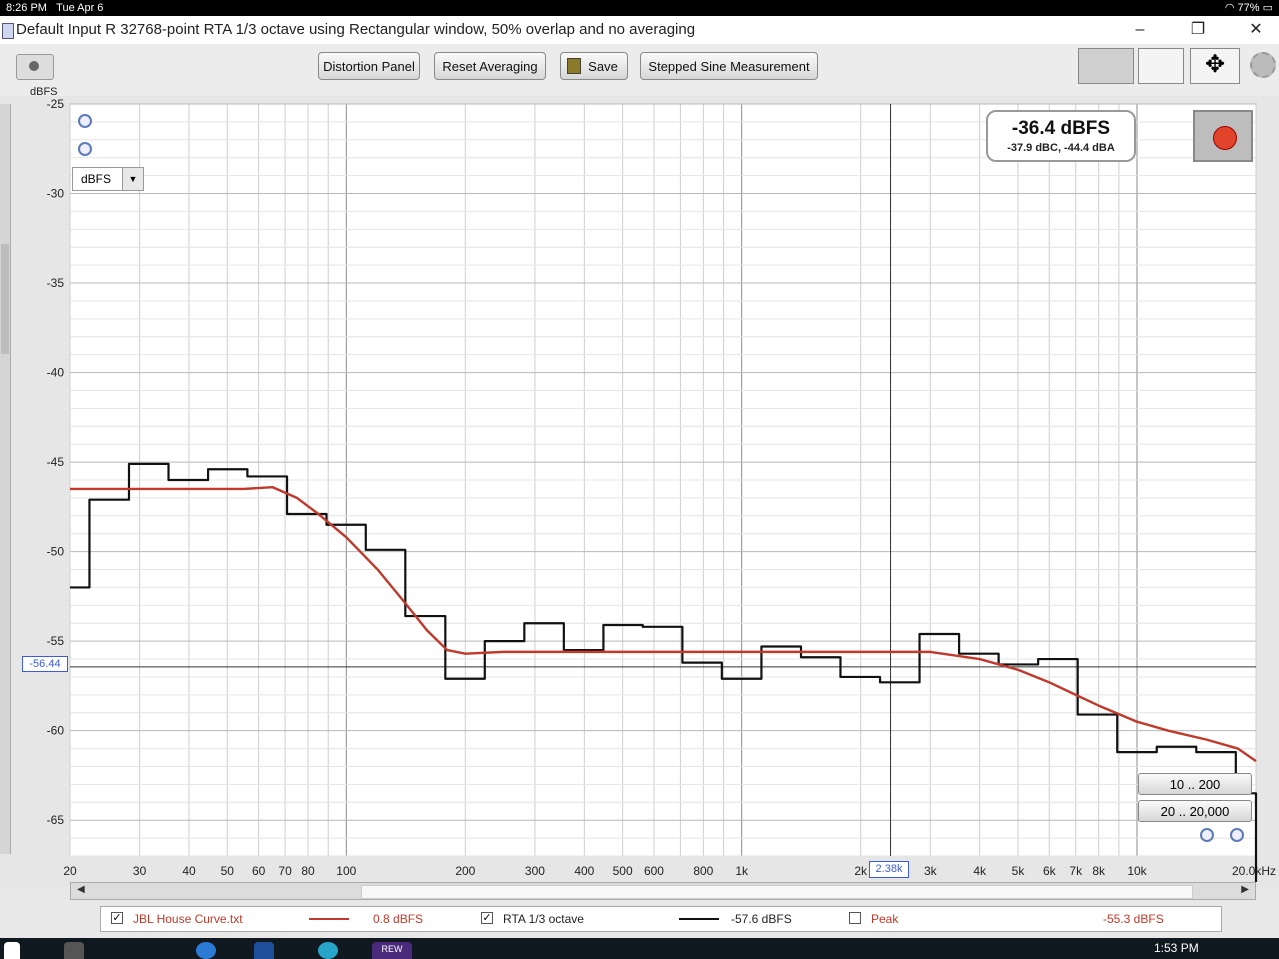  What do you see at coordinates (574, 66) in the screenshot?
I see `save-icon` at bounding box center [574, 66].